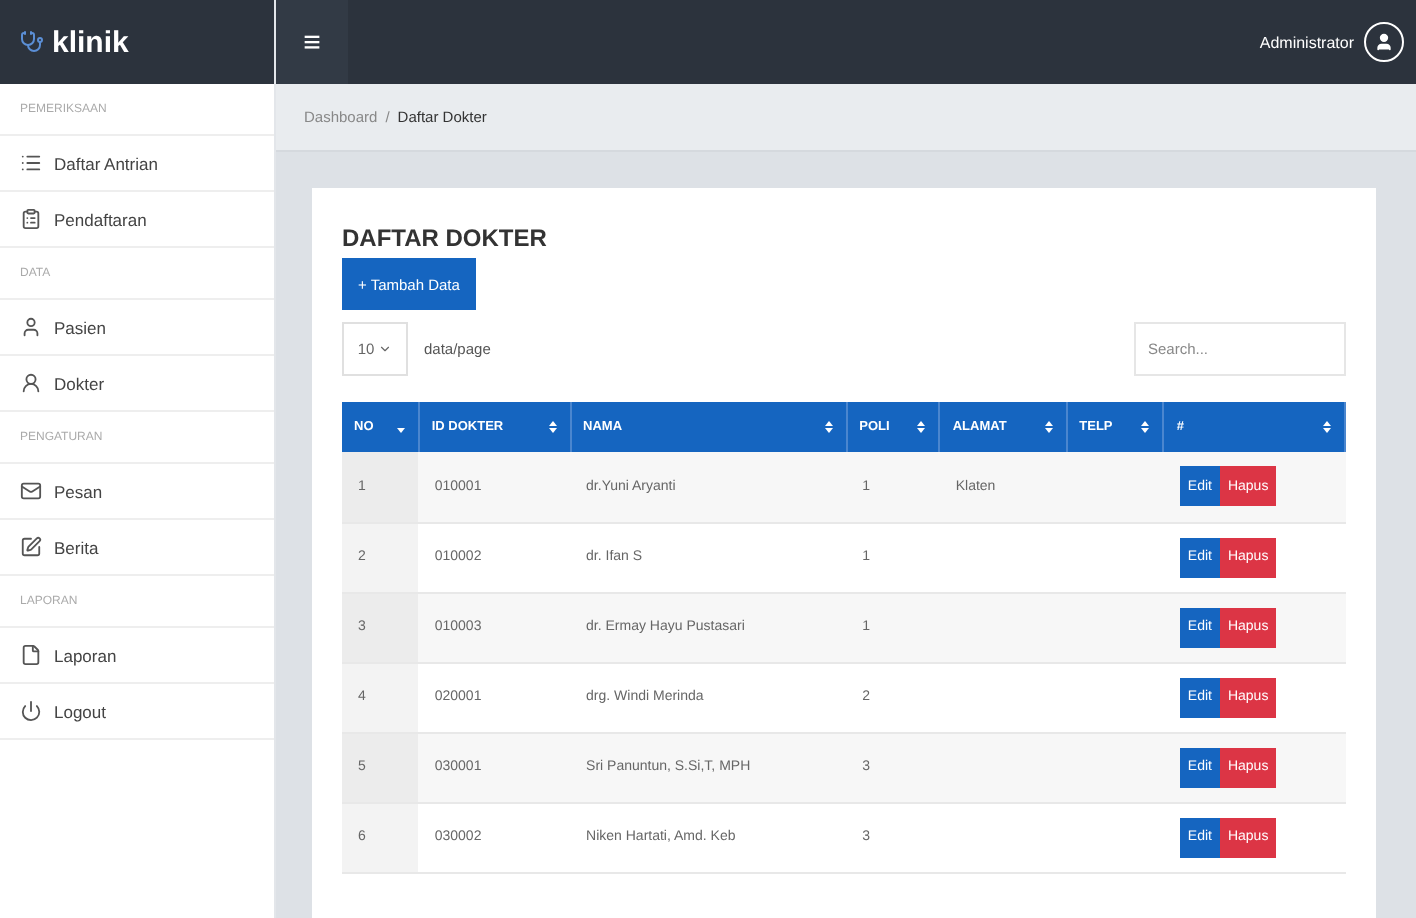  Describe the element at coordinates (31, 163) in the screenshot. I see `list-icon` at that location.